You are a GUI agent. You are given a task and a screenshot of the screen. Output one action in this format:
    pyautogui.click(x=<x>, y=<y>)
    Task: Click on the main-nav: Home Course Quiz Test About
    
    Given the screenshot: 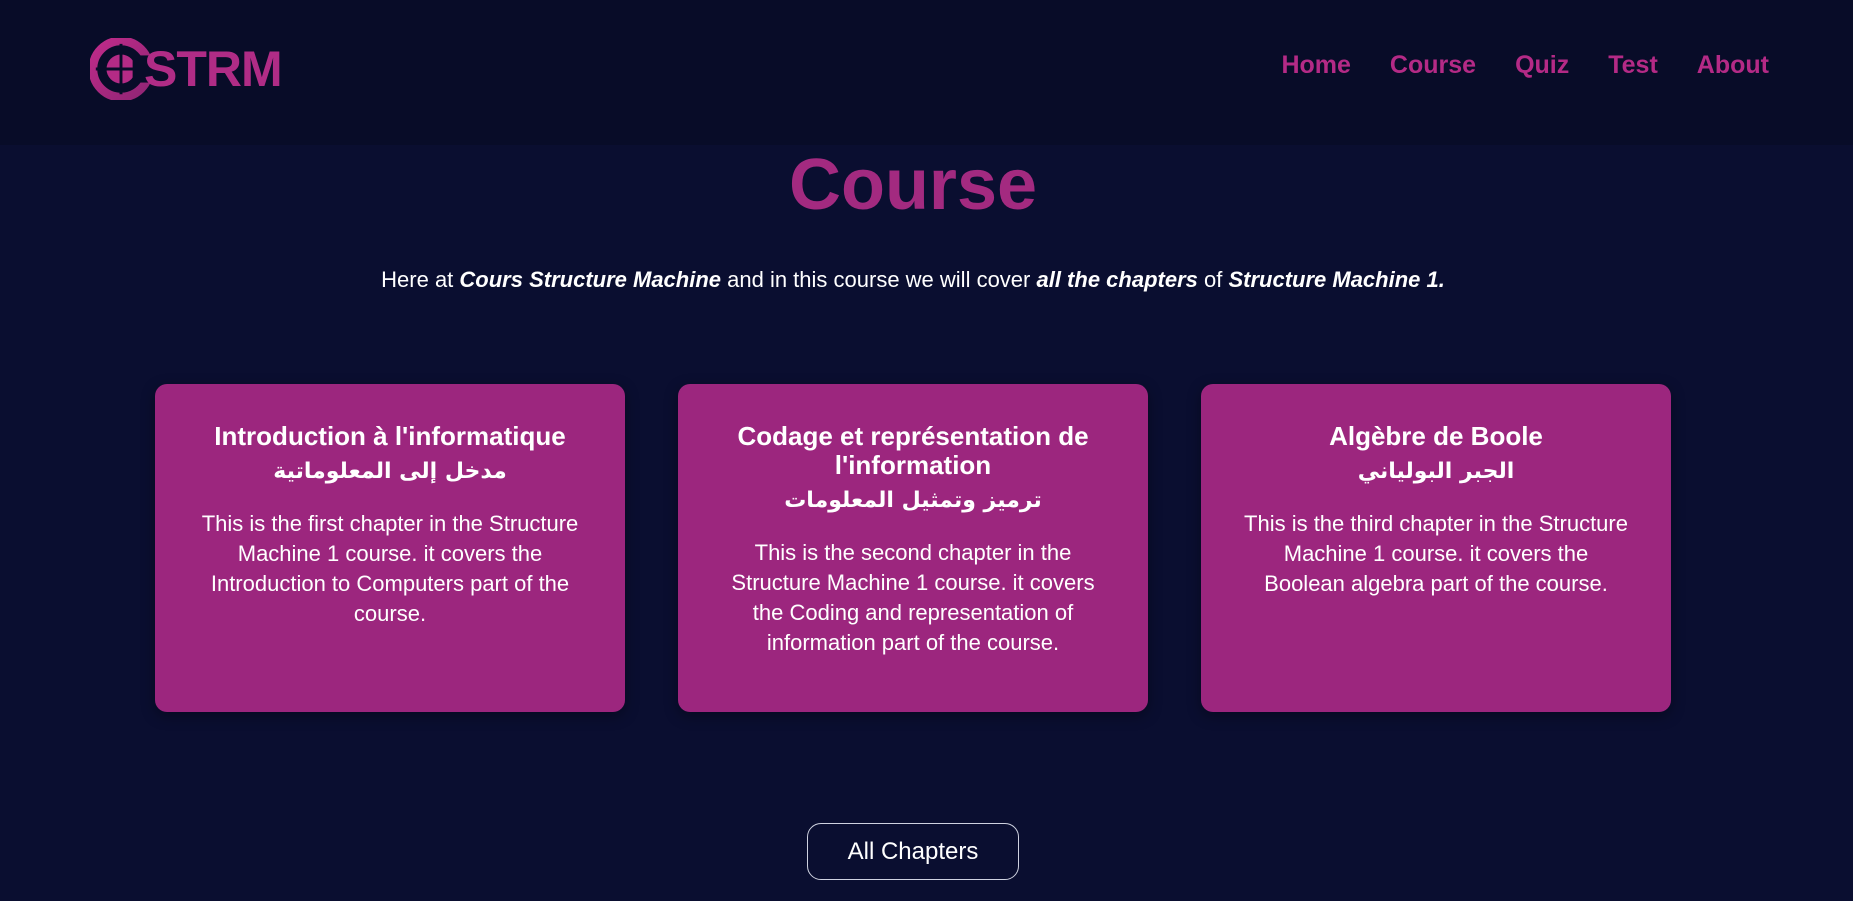 What is the action you would take?
    pyautogui.click(x=1525, y=65)
    